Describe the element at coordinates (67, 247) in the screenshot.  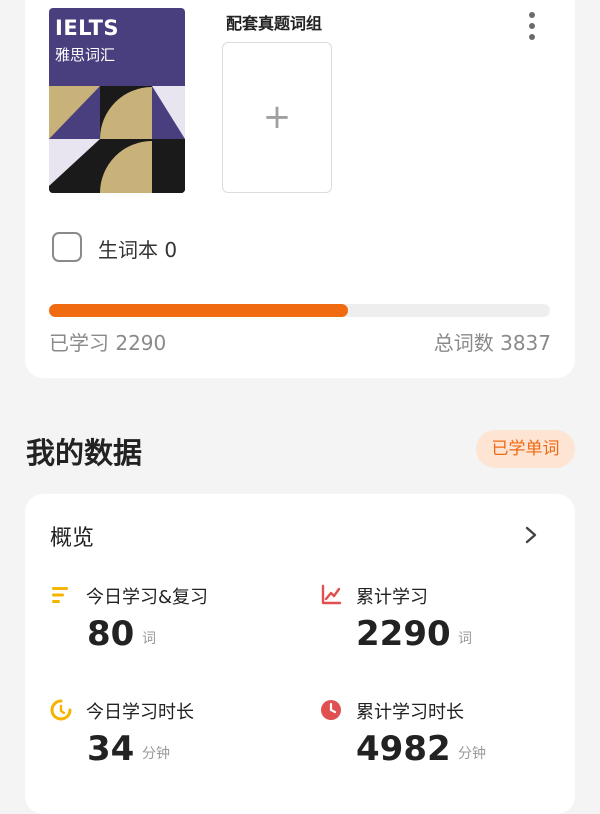
I see `vocab-book-checkbox` at that location.